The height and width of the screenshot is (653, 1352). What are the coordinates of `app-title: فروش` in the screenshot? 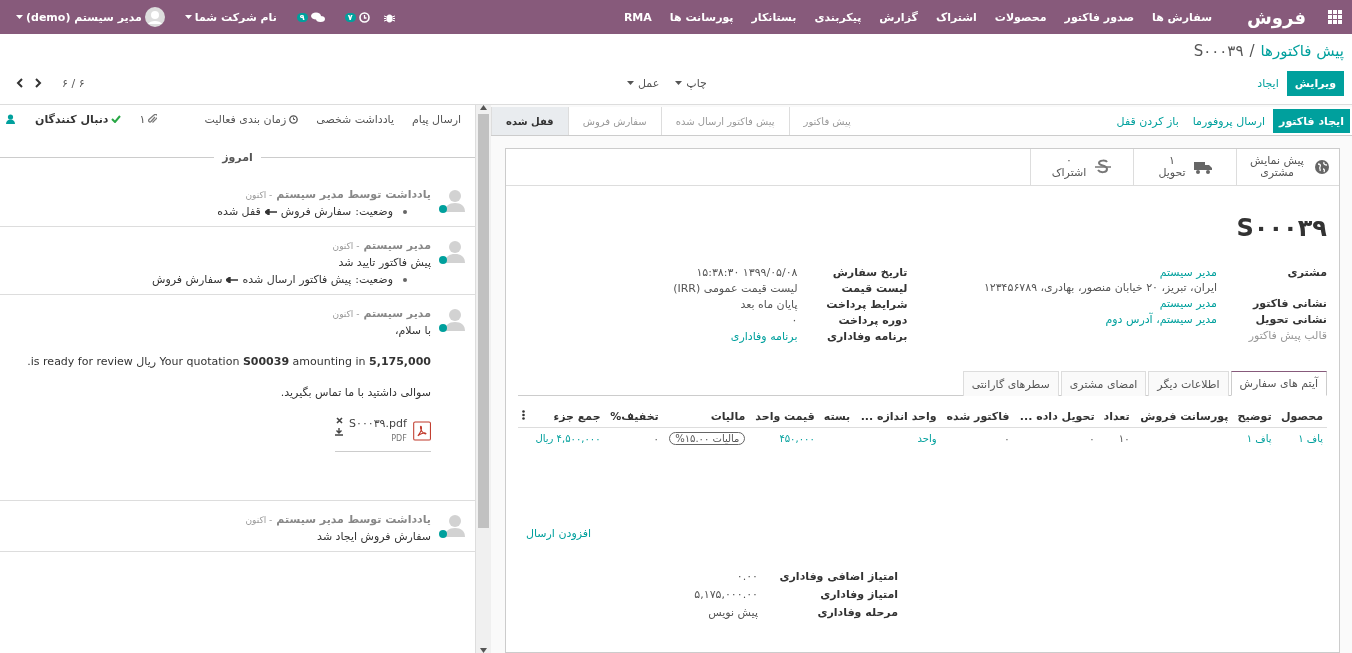 It's located at (1276, 17).